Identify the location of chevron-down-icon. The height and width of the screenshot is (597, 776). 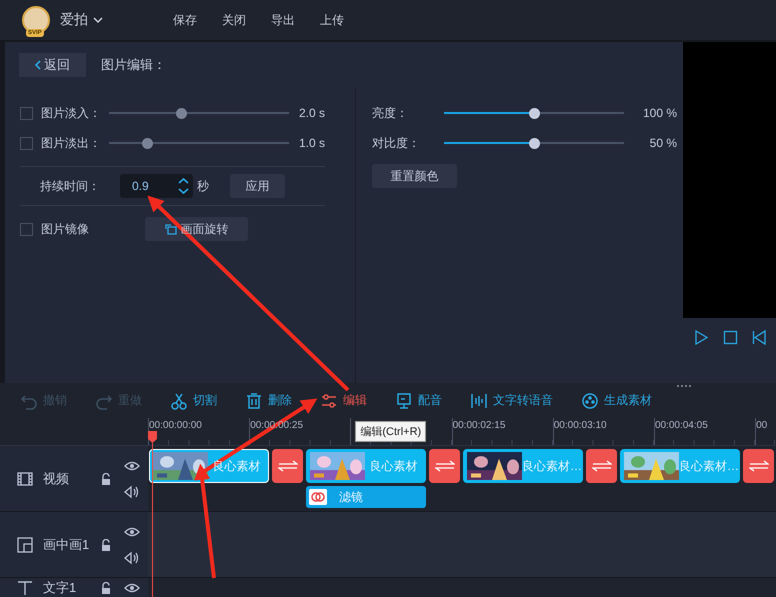
(98, 20).